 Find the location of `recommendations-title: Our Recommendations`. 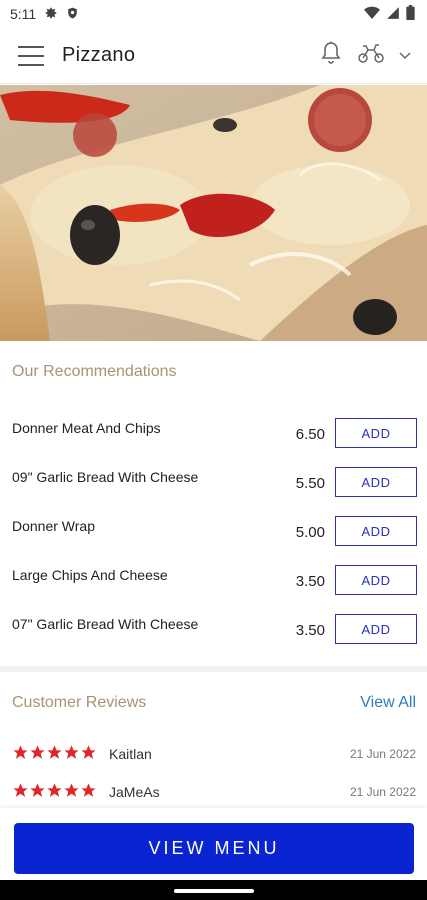

recommendations-title: Our Recommendations is located at coordinates (94, 371).